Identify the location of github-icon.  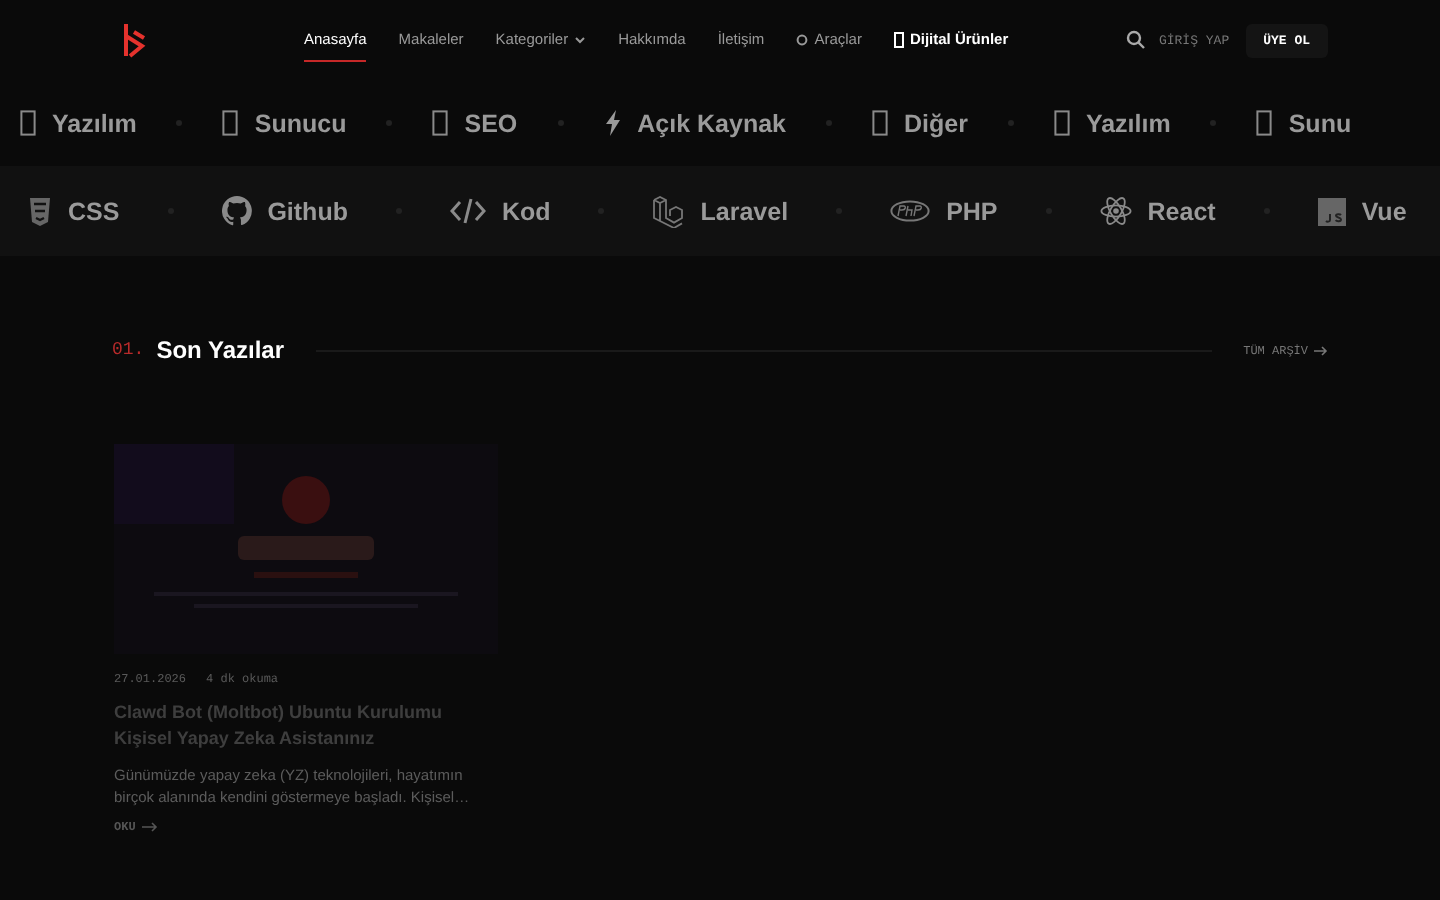
(236, 211).